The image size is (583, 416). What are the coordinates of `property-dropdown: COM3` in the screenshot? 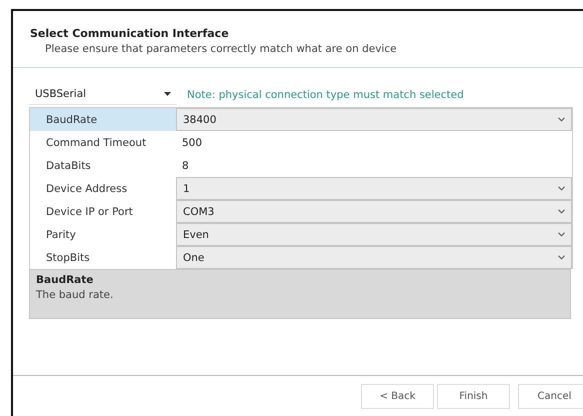 It's located at (374, 211).